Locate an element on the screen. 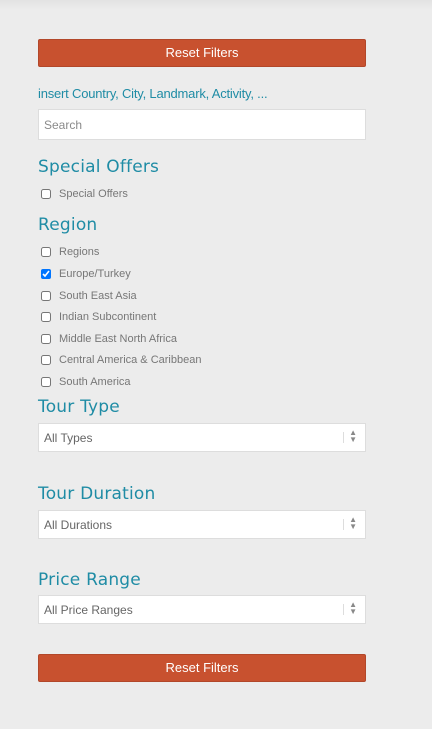 This screenshot has width=432, height=729. tour-type-title: Tour Type is located at coordinates (79, 406).